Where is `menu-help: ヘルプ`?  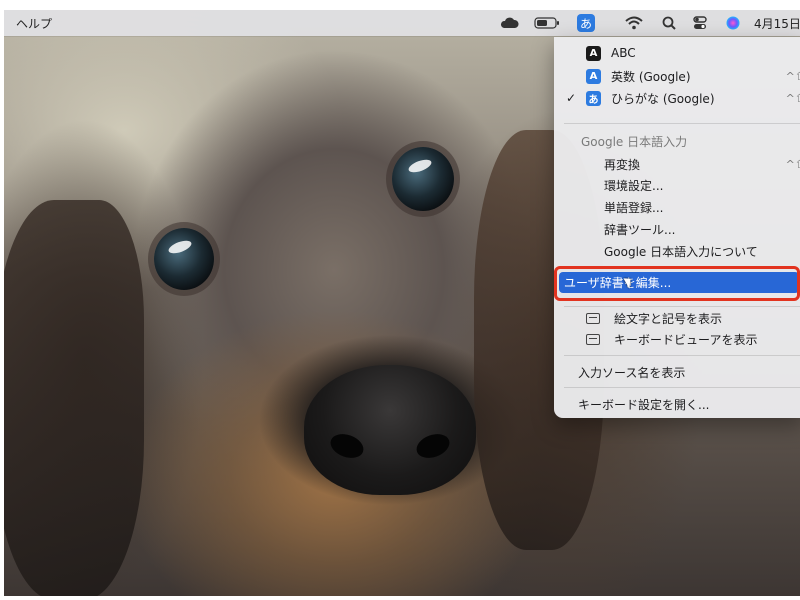 menu-help: ヘルプ is located at coordinates (34, 23).